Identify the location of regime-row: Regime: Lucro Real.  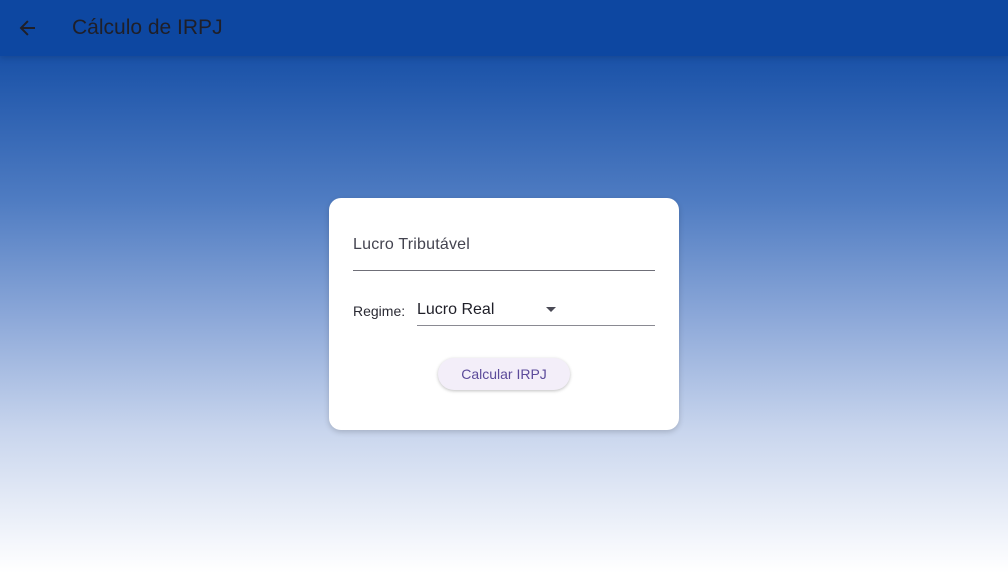
(504, 311).